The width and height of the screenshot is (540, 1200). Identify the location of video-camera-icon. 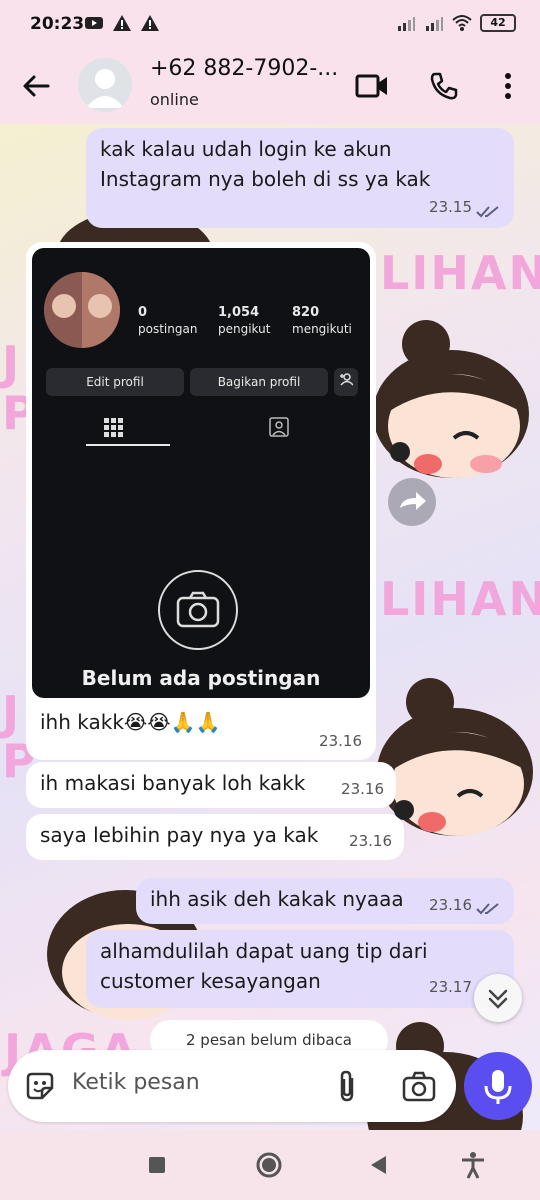
(371, 86).